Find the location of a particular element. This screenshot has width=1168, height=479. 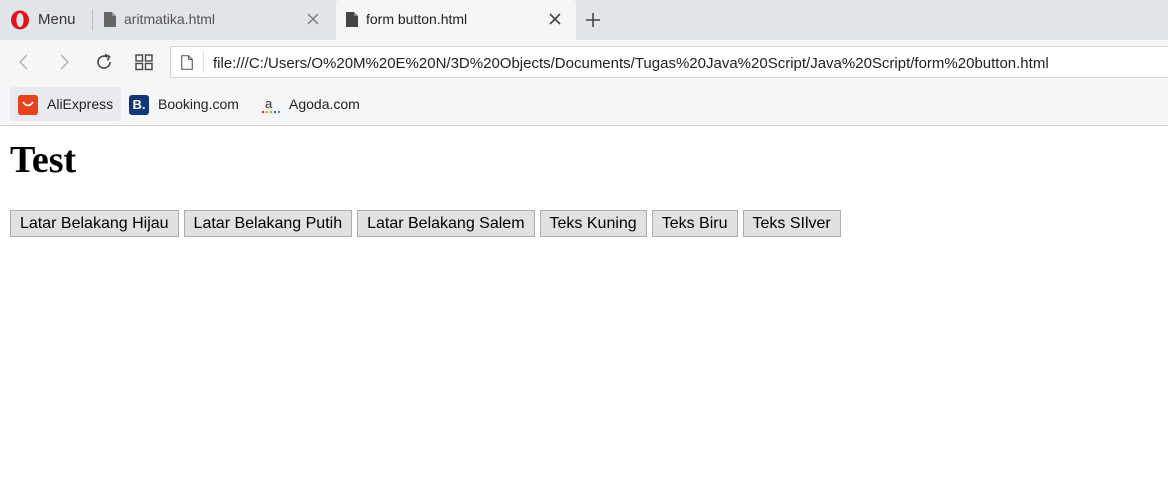

booking-icon: B. is located at coordinates (139, 105).